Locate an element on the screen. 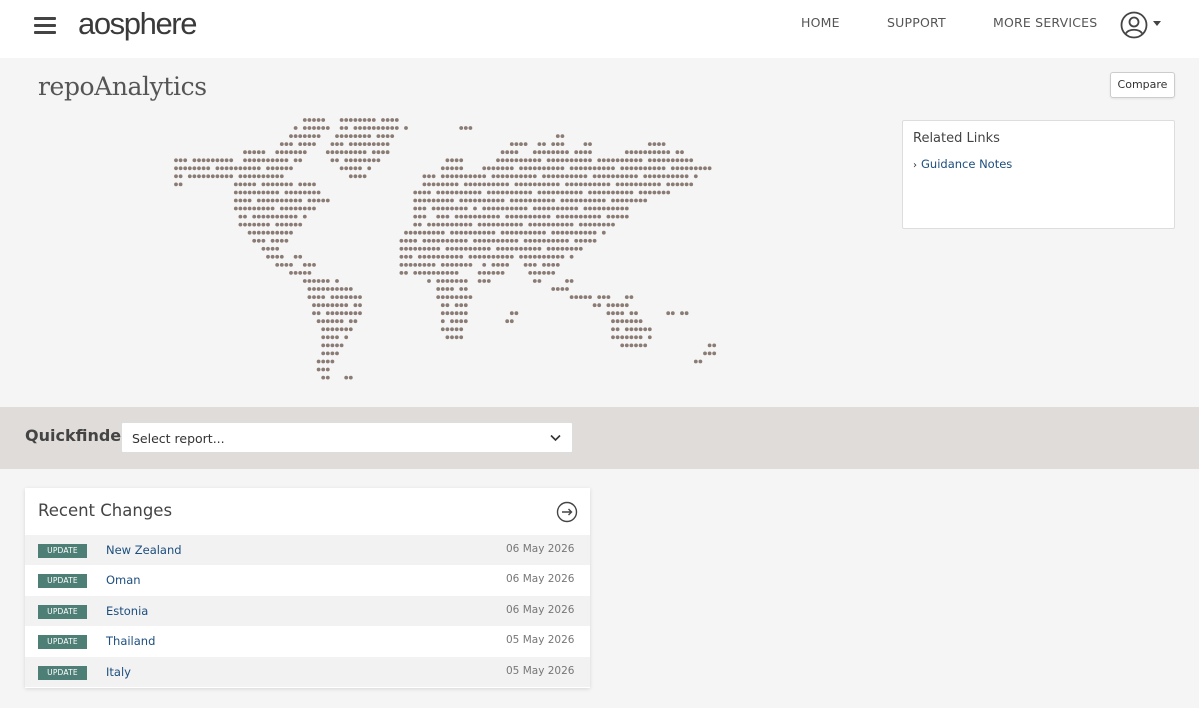 The height and width of the screenshot is (708, 1199). country-link: Italy is located at coordinates (118, 672).